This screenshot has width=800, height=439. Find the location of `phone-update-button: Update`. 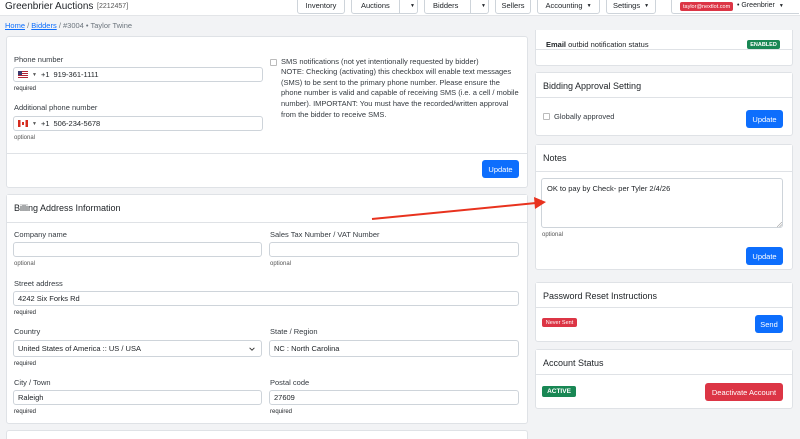

phone-update-button: Update is located at coordinates (500, 169).